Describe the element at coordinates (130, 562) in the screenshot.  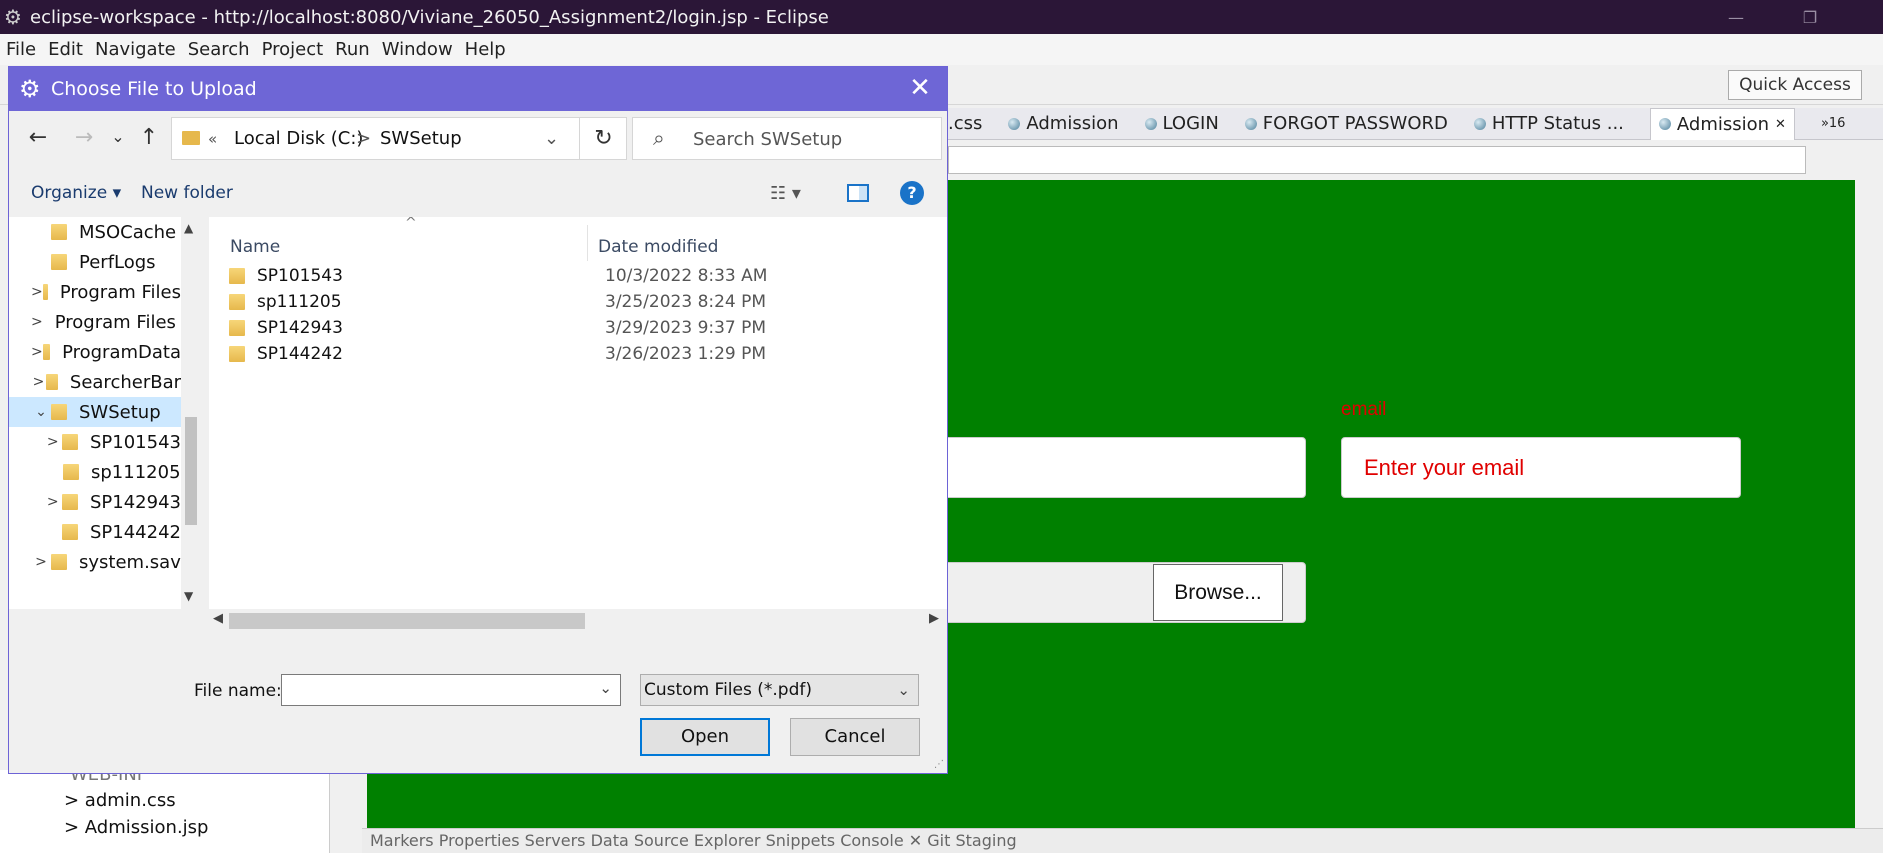
I see `tree-item-label: system.sav` at that location.